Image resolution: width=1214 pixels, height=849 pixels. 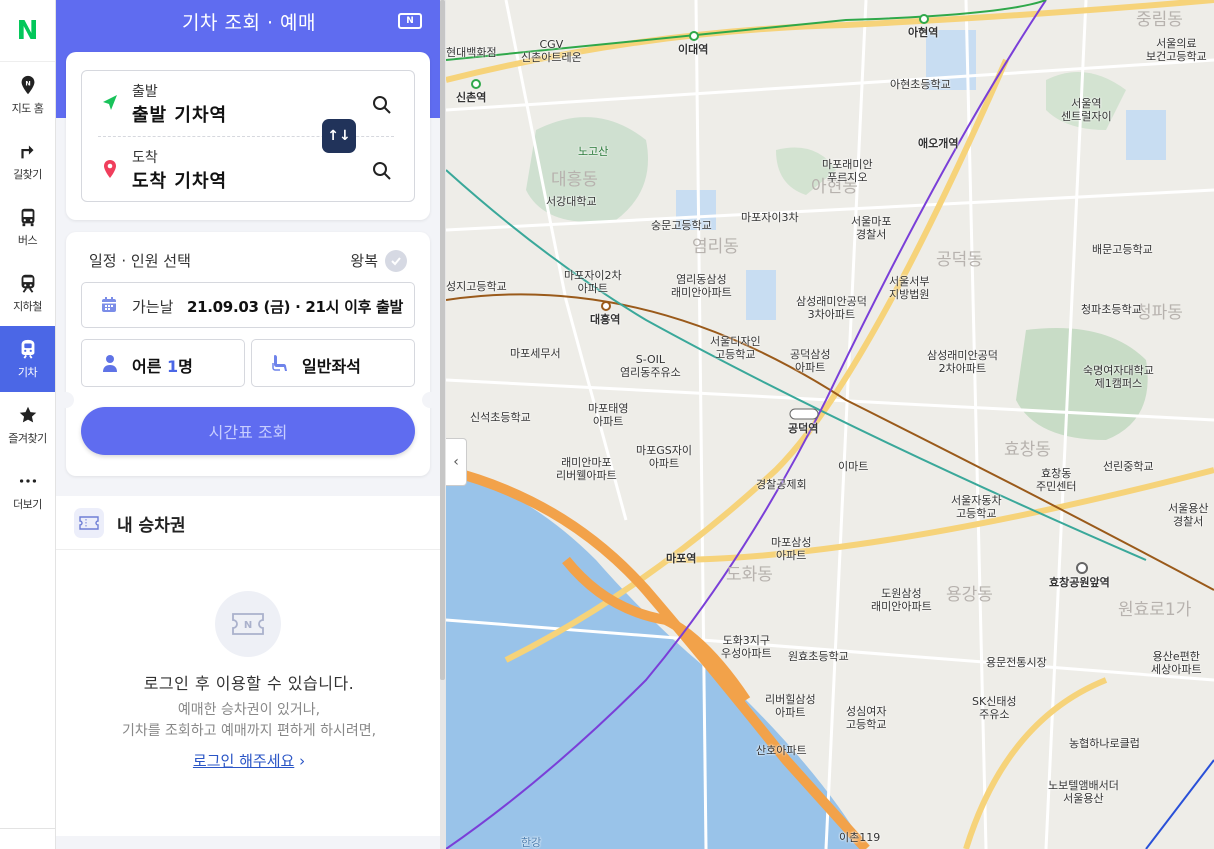 I want to click on poi-label: 마포삼성 아파트, so click(x=791, y=549).